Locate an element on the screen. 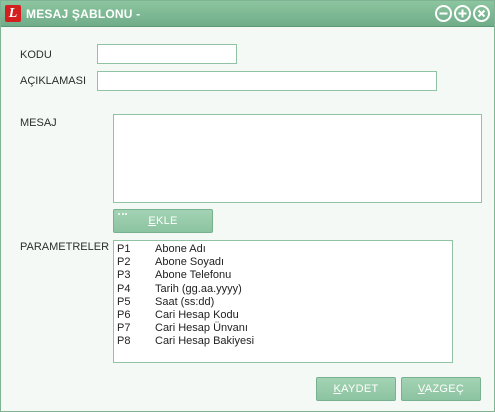  parameter-name: Tarih (gg.aa.yyyy) is located at coordinates (198, 288).